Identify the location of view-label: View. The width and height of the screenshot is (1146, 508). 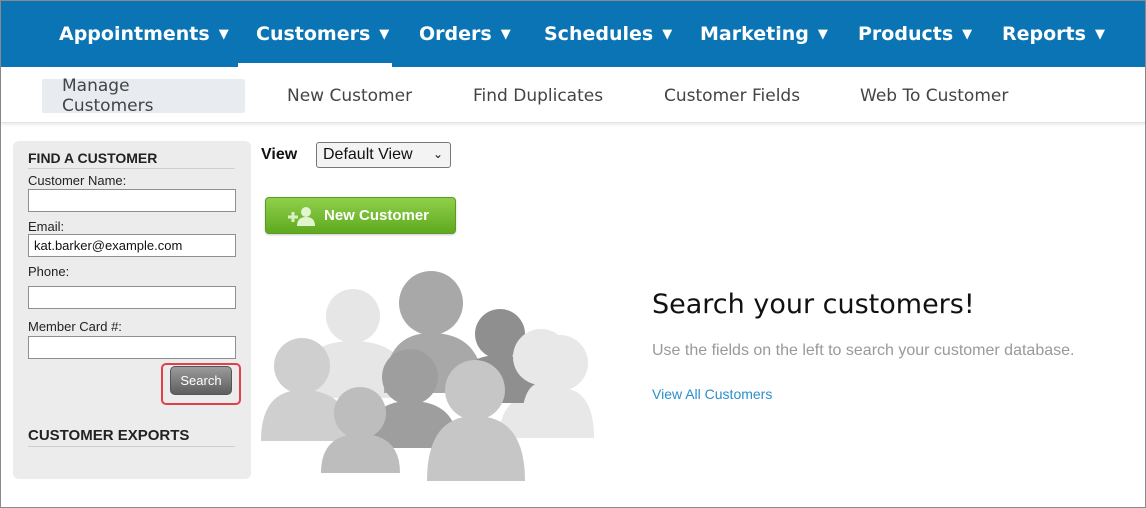
(279, 154).